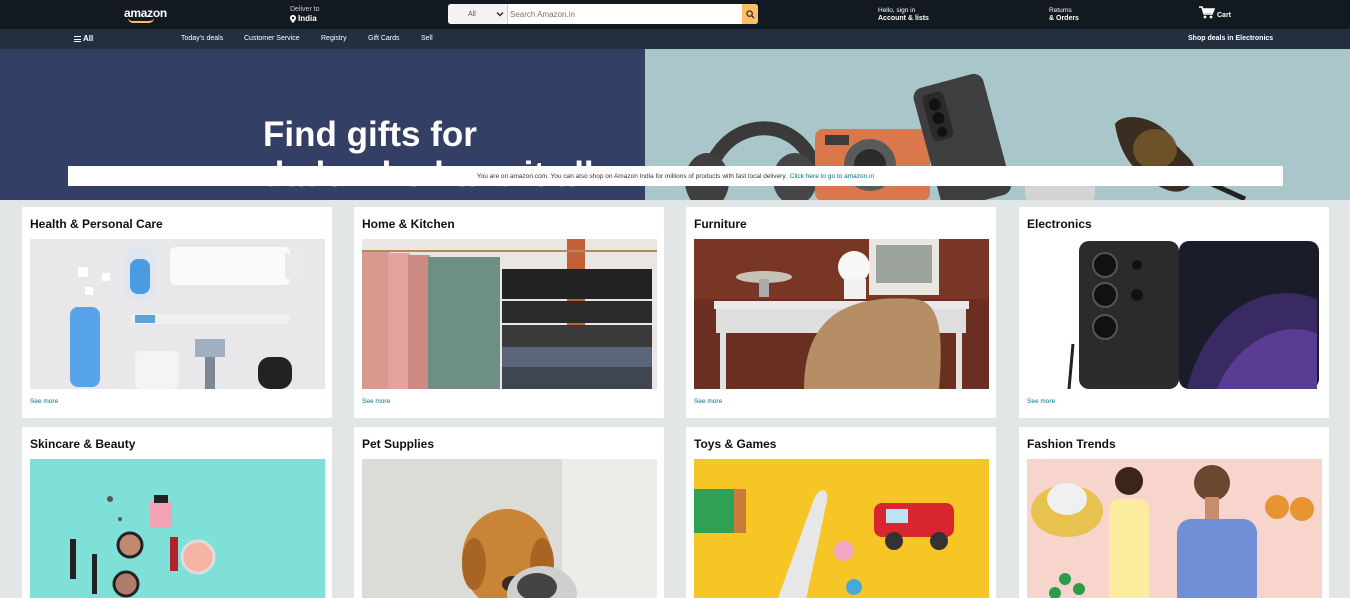 The height and width of the screenshot is (598, 1350). I want to click on amazon-logo-smile, so click(141, 20).